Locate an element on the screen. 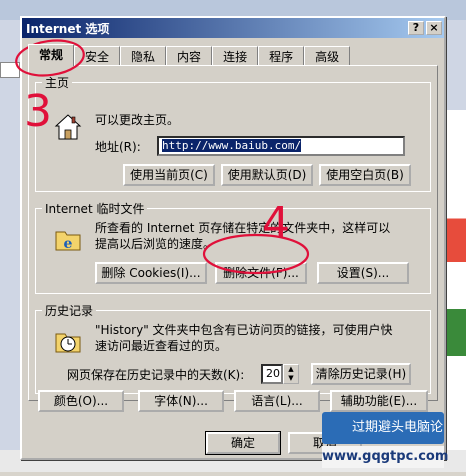  tab-privacy: 隐私 is located at coordinates (143, 56).